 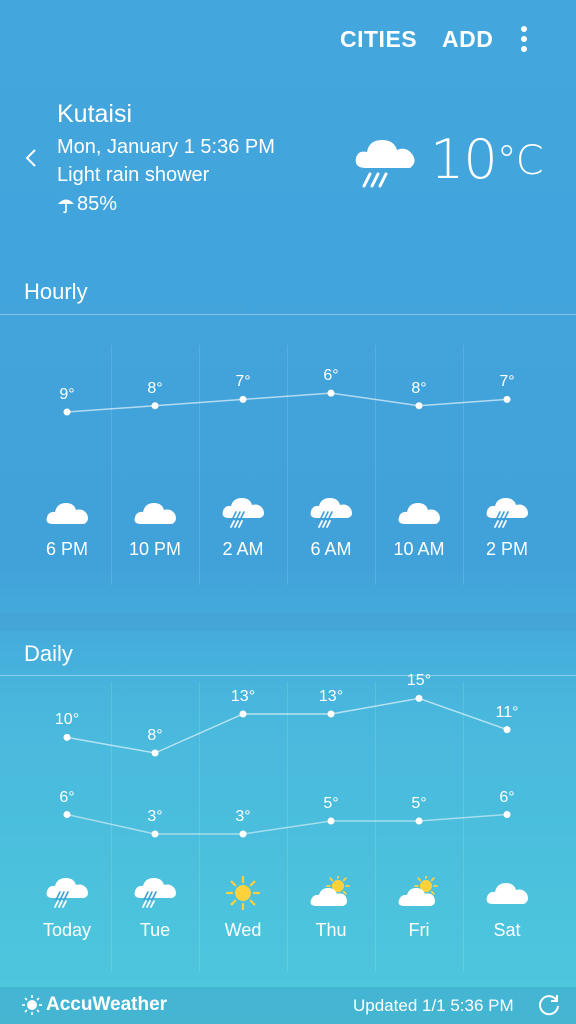 What do you see at coordinates (507, 893) in the screenshot?
I see `cloud-icon` at bounding box center [507, 893].